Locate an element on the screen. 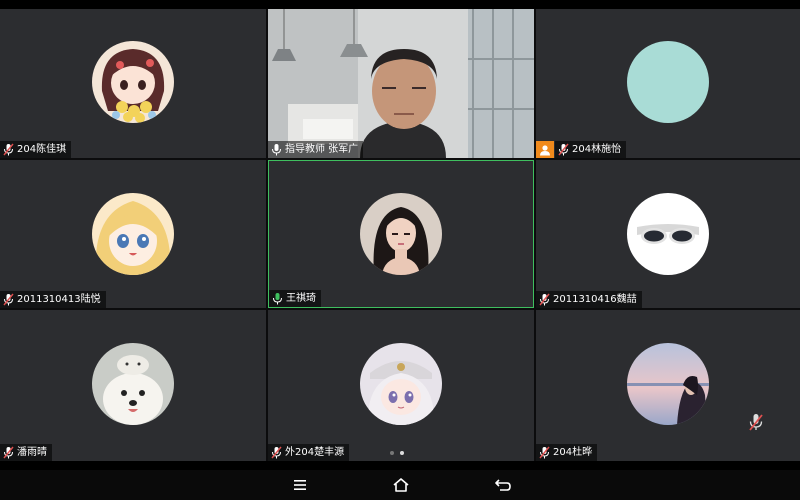  participant-tile-active: 王祺琦 is located at coordinates (401, 234).